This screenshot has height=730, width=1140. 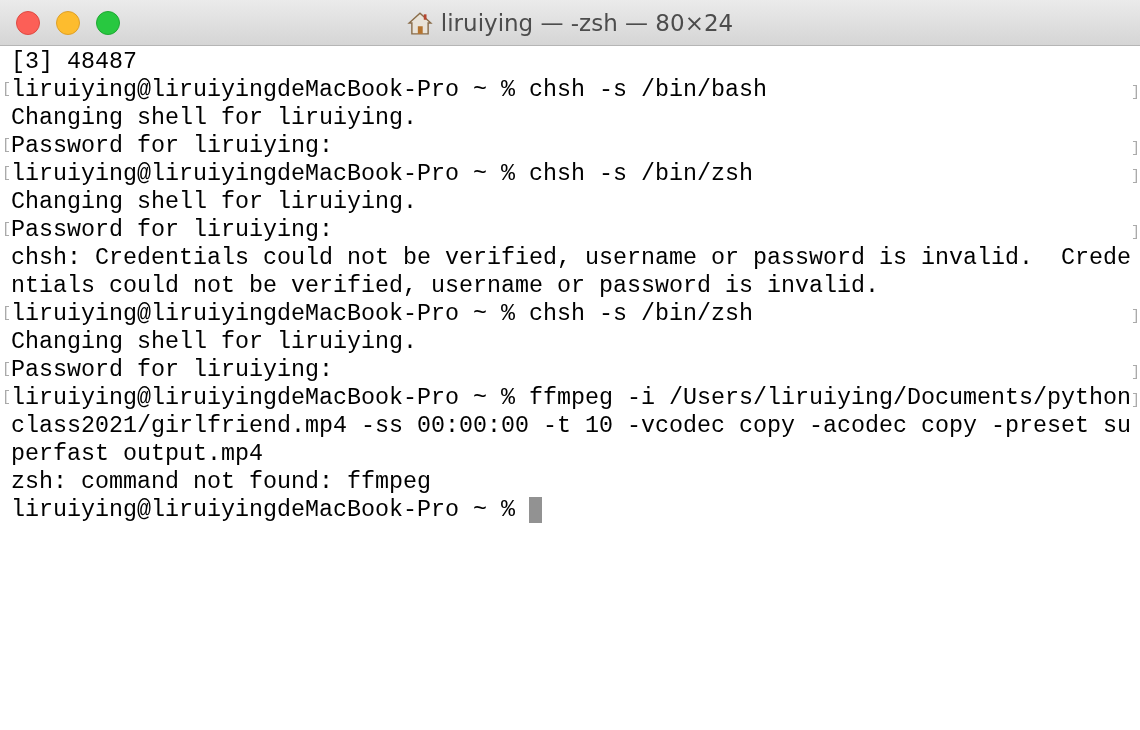 What do you see at coordinates (137, 454) in the screenshot?
I see `terminal-line: perfast output.mp4` at bounding box center [137, 454].